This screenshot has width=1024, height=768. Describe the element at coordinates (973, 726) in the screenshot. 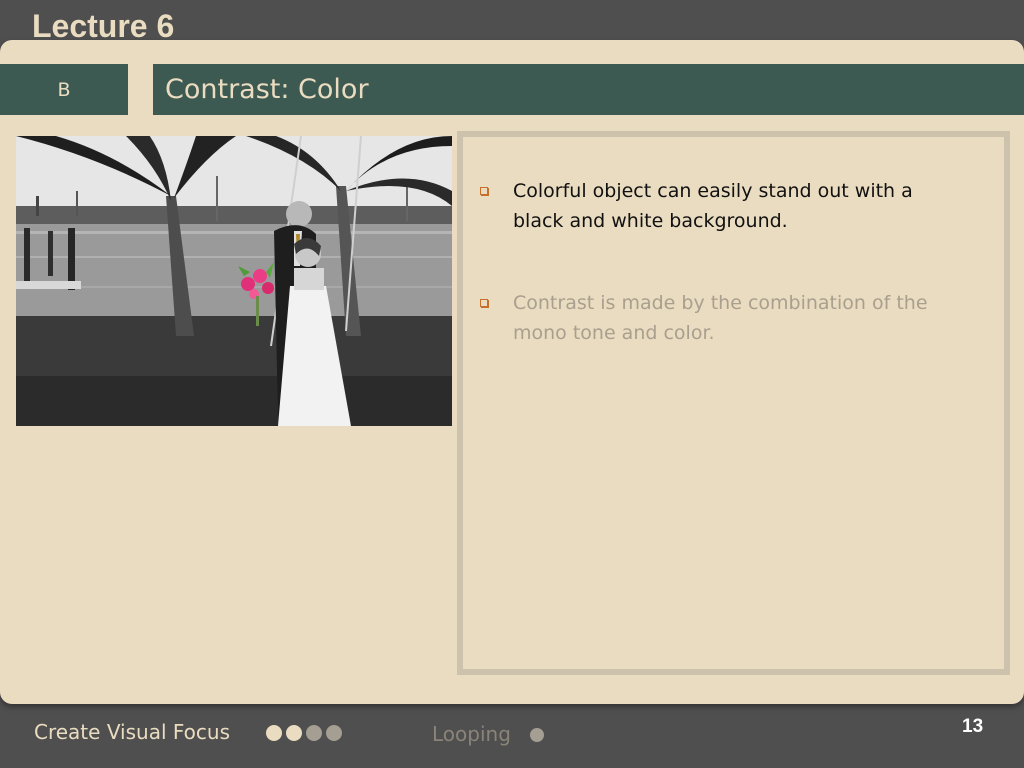

I see `page-number: 13` at that location.